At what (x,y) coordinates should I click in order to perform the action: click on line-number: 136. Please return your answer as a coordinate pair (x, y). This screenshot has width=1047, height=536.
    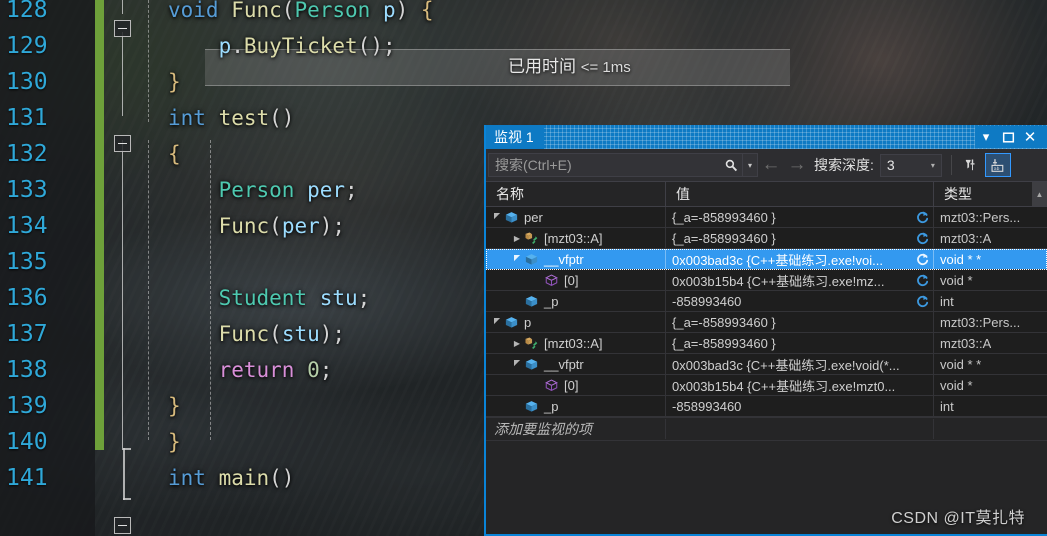
    Looking at the image, I should click on (27, 298).